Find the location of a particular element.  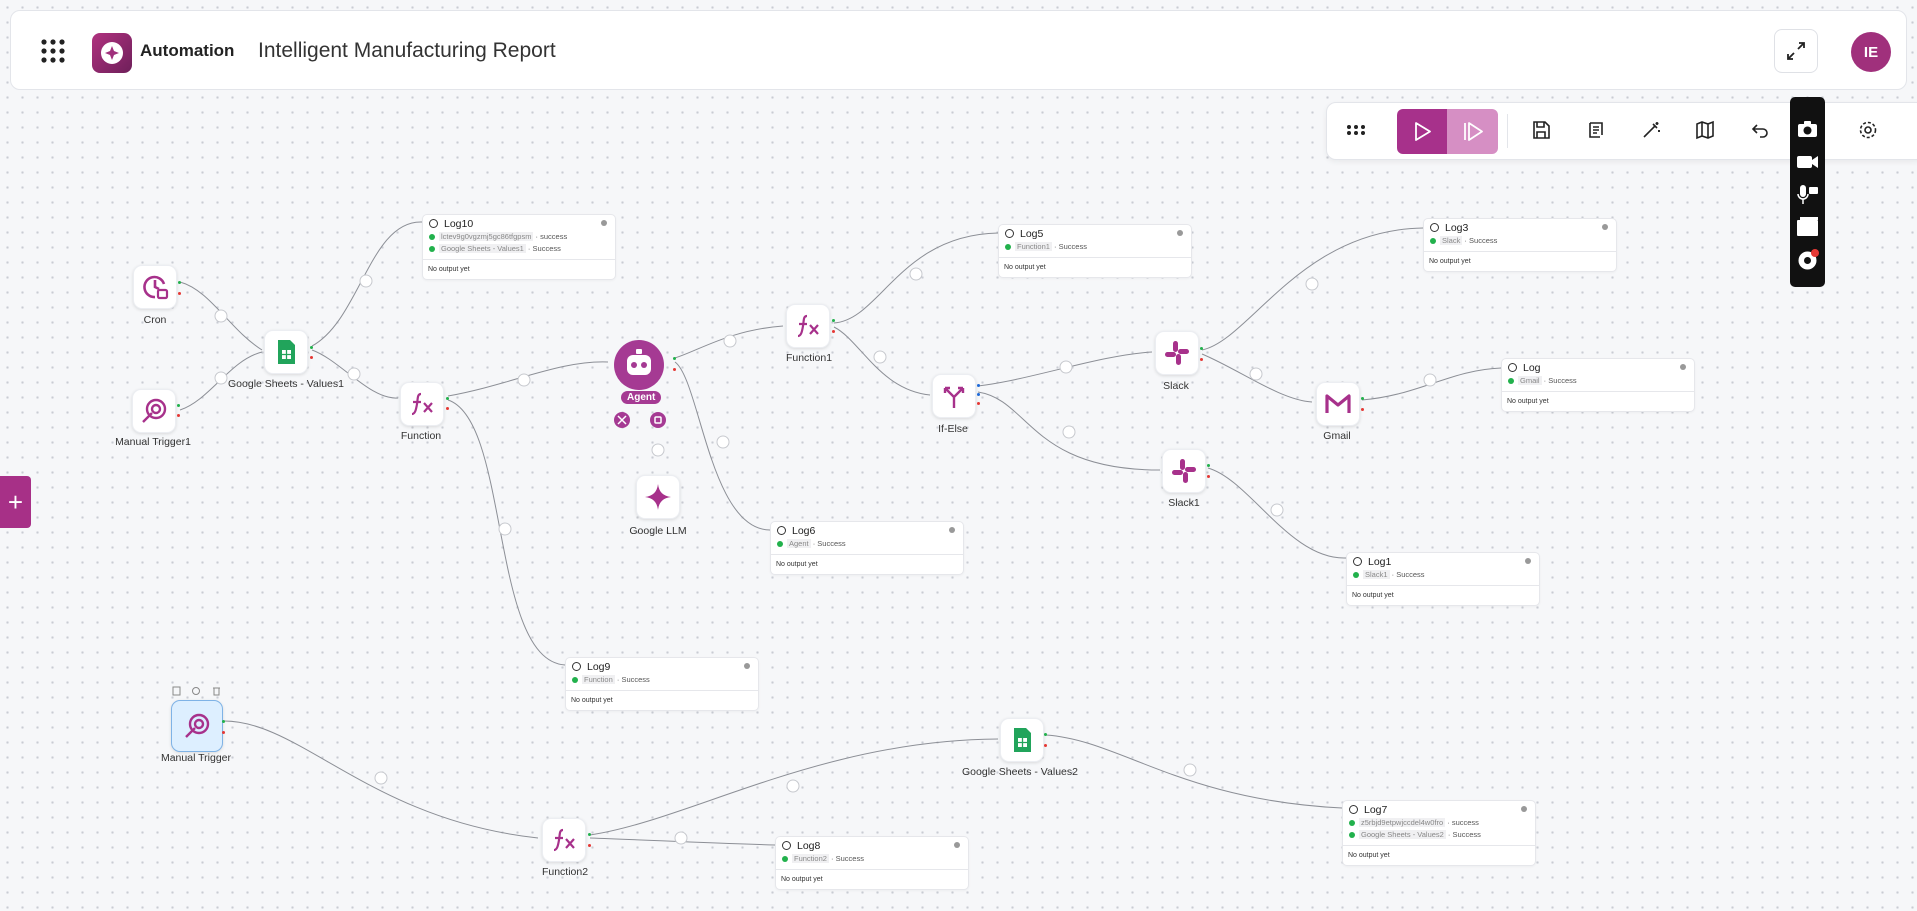

slack-node is located at coordinates (1177, 353).